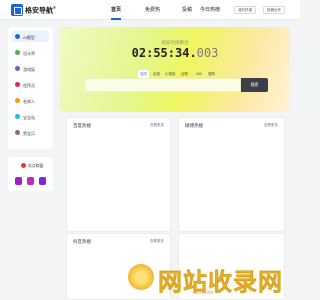 This screenshot has height=300, width=320. Describe the element at coordinates (116, 19) in the screenshot. I see `nav-active-indicator` at that location.